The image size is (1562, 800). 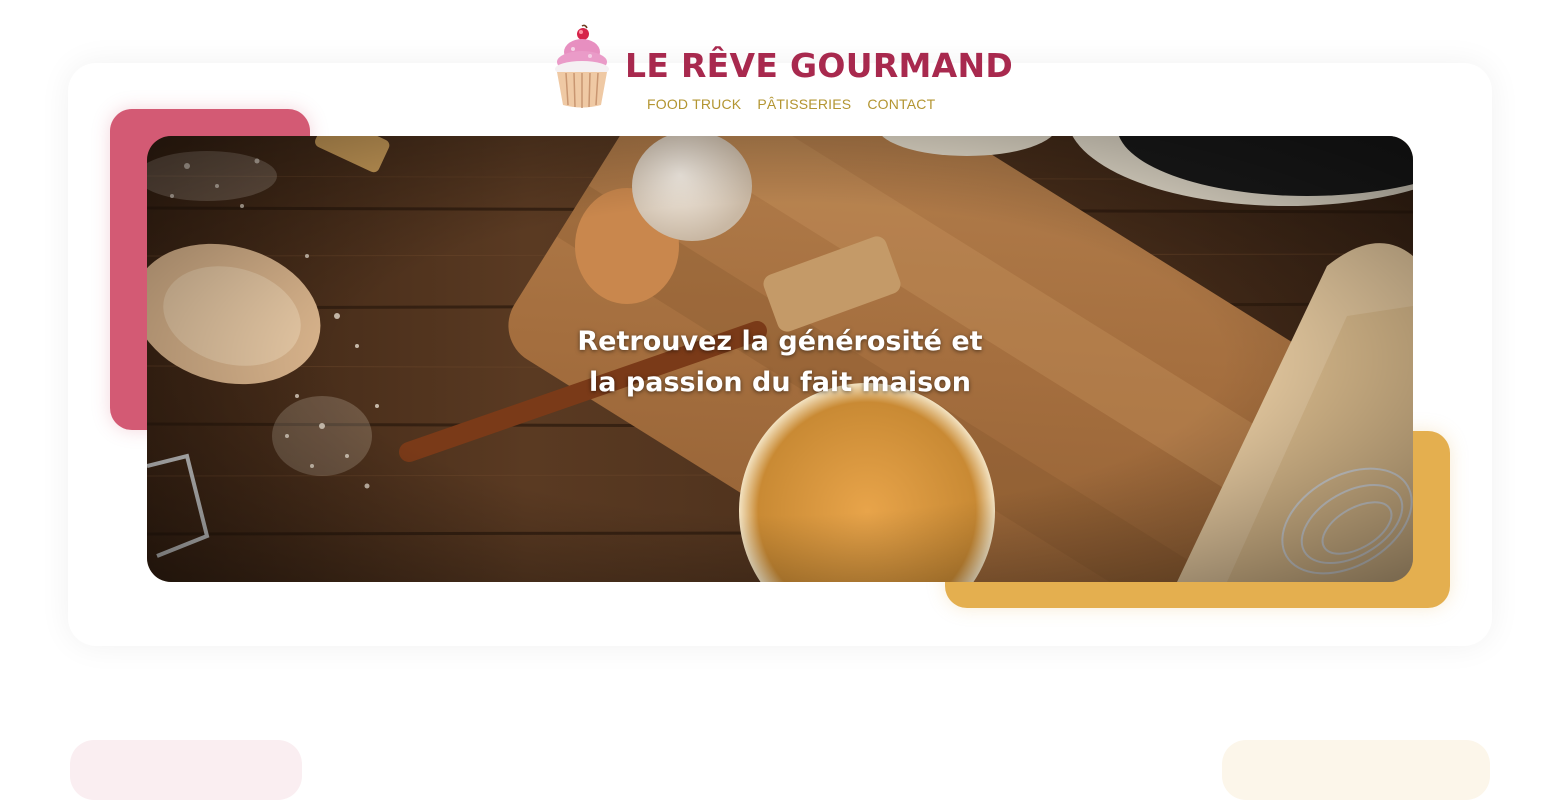 What do you see at coordinates (1356, 770) in the screenshot?
I see `next-section-gold-card` at bounding box center [1356, 770].